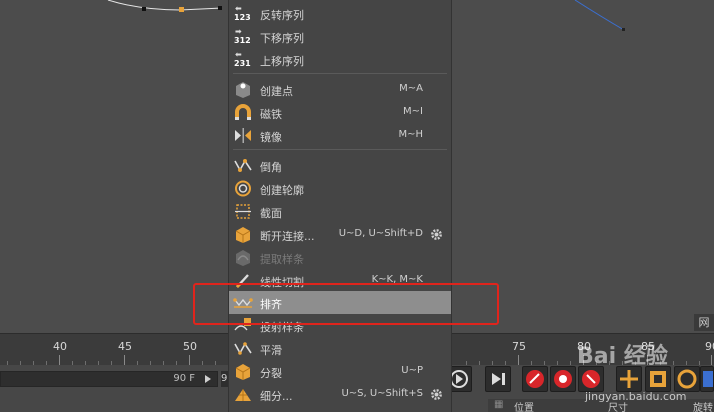  I want to click on menu-item-label: 磁铁, so click(271, 114).